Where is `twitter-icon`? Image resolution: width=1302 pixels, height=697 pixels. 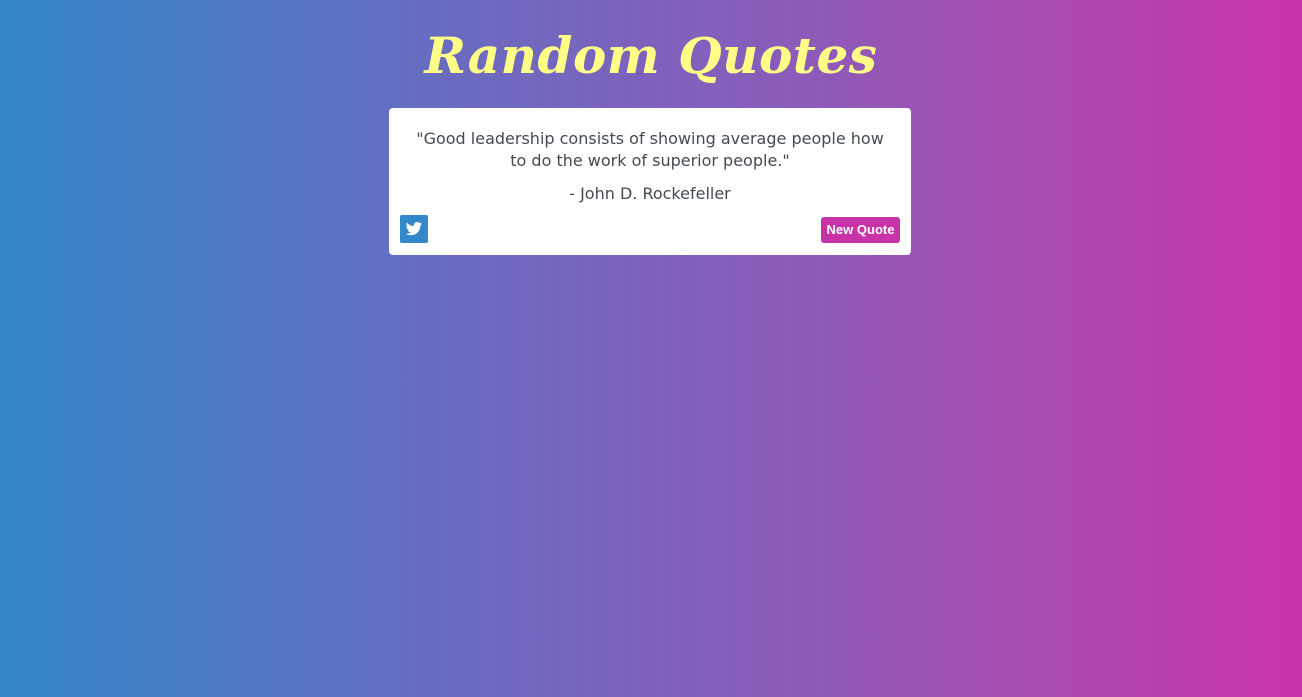 twitter-icon is located at coordinates (414, 228).